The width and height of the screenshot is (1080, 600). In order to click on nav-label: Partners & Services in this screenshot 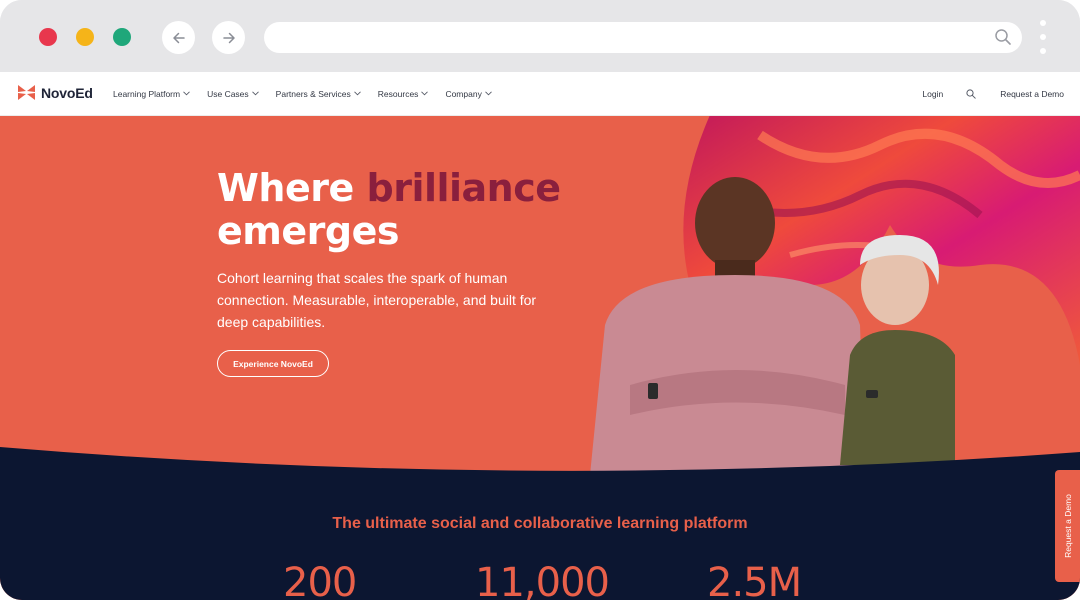, I will do `click(313, 93)`.